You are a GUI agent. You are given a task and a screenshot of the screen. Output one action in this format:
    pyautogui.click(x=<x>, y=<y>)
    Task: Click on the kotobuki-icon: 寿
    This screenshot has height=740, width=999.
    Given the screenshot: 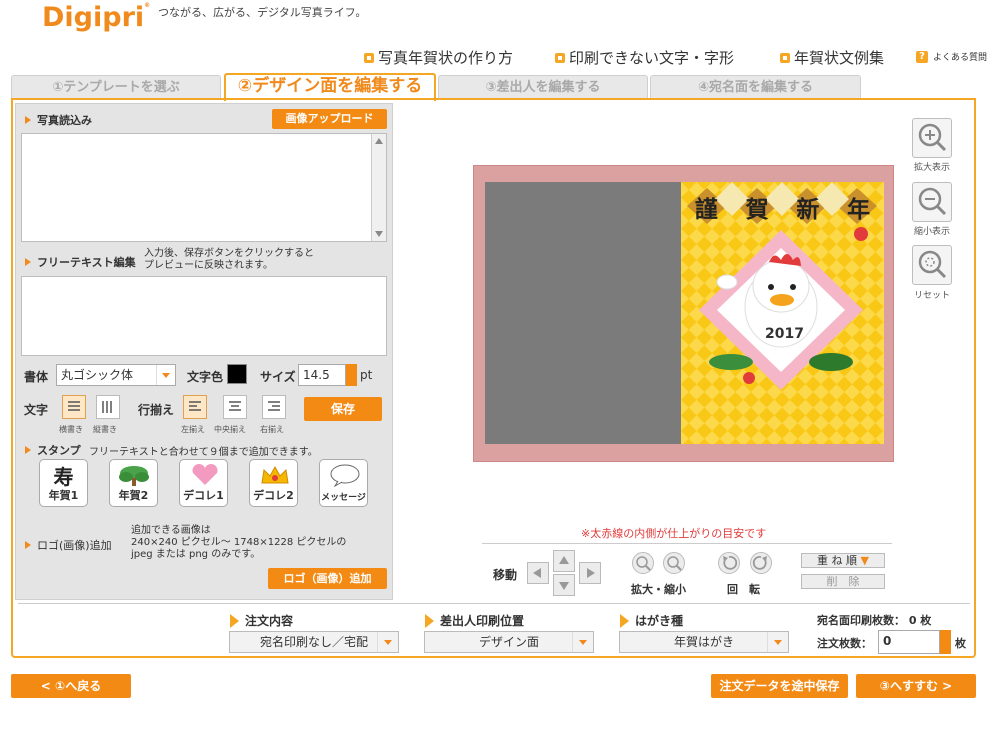 What is the action you would take?
    pyautogui.click(x=63, y=477)
    